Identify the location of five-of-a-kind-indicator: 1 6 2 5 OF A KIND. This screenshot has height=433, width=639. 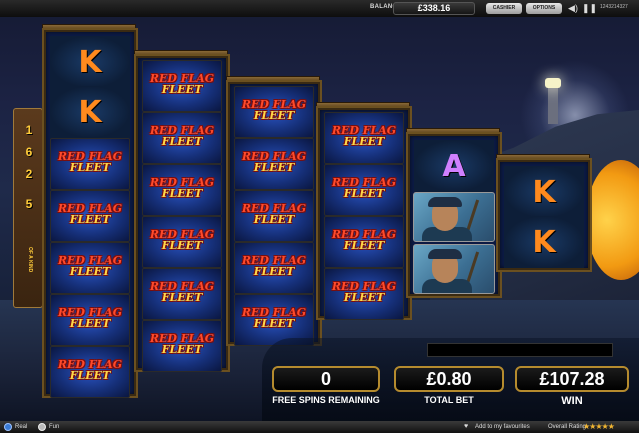
(28, 208).